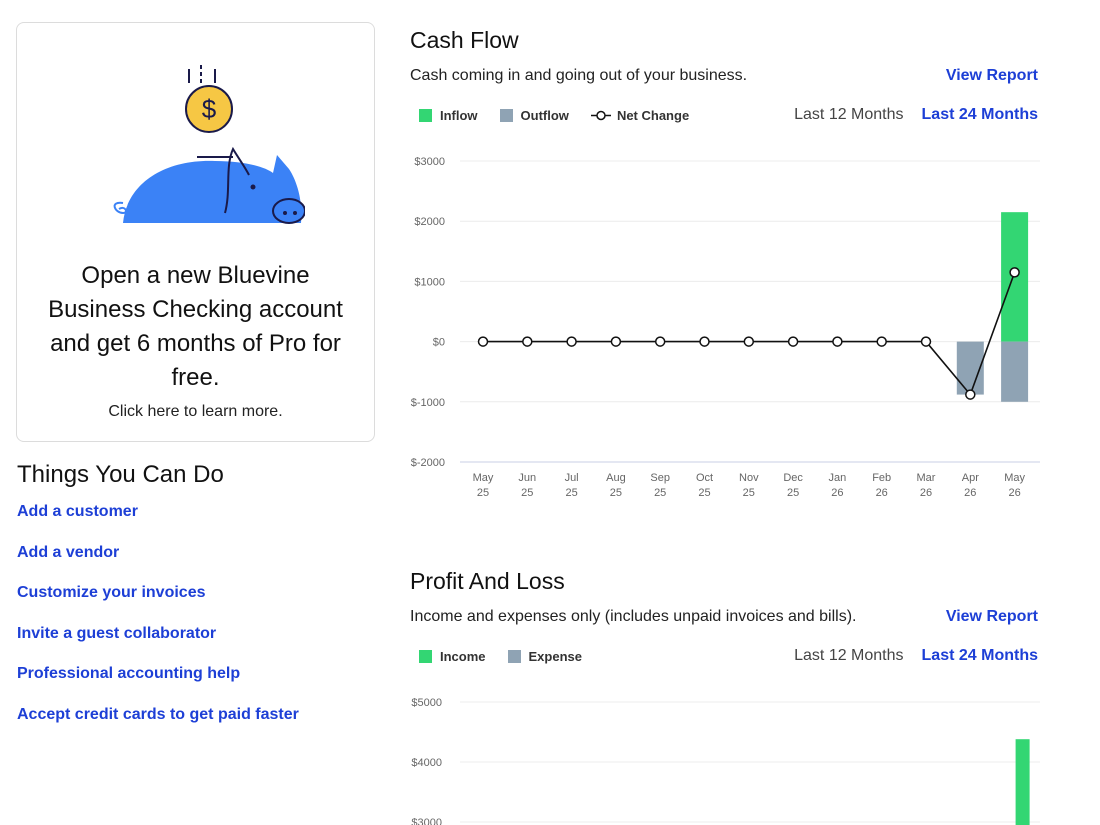 The image size is (1100, 825). Describe the element at coordinates (992, 76) in the screenshot. I see `cash-flow-view-report-link: View Report` at that location.